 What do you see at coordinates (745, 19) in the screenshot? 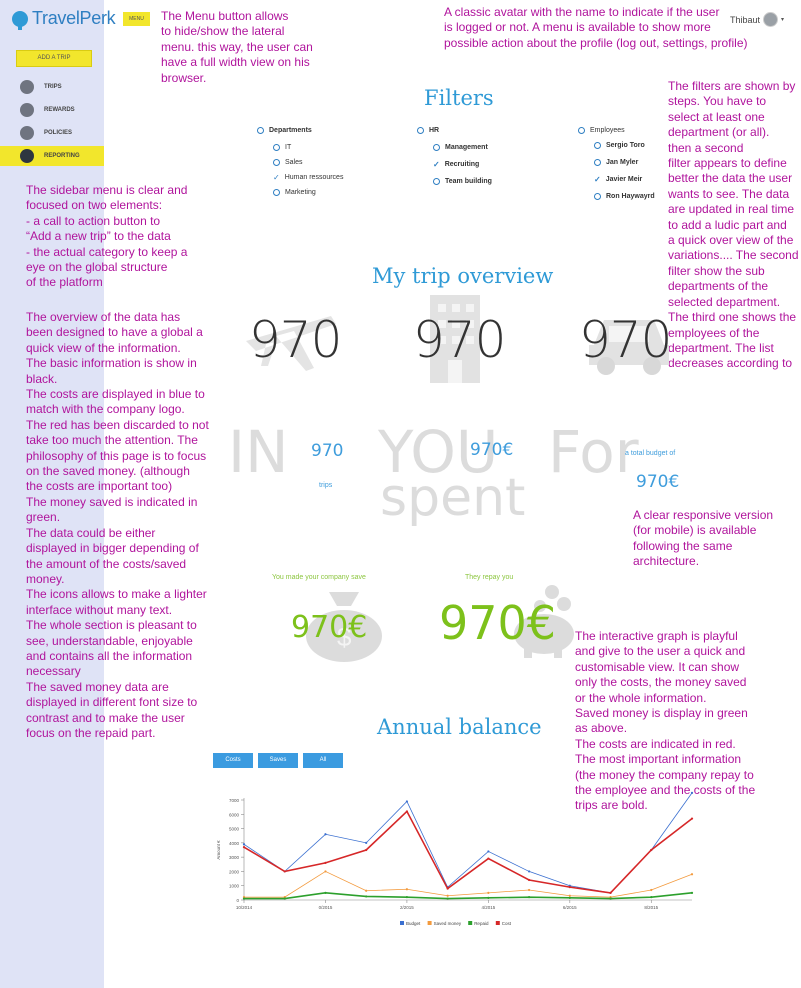
I see `user-name: Thibaut` at bounding box center [745, 19].